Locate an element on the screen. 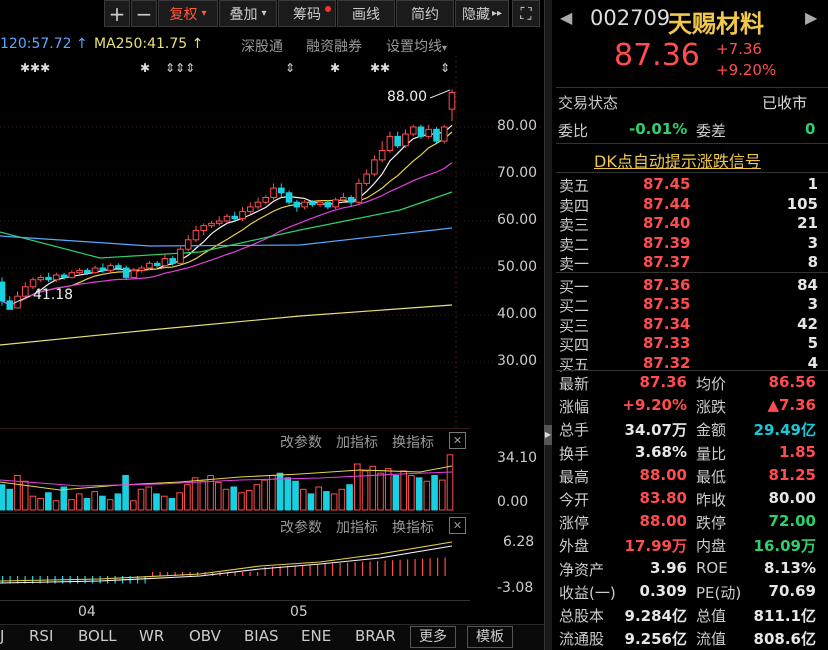 This screenshot has width=828, height=650. sell-row: 卖二 87.39 3 is located at coordinates (687, 243).